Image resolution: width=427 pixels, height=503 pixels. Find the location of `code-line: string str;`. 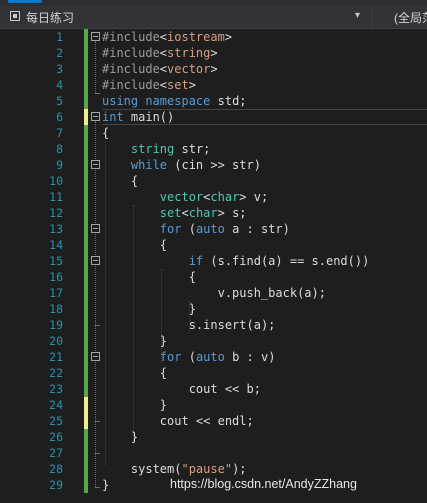

code-line: string str; is located at coordinates (264, 149).